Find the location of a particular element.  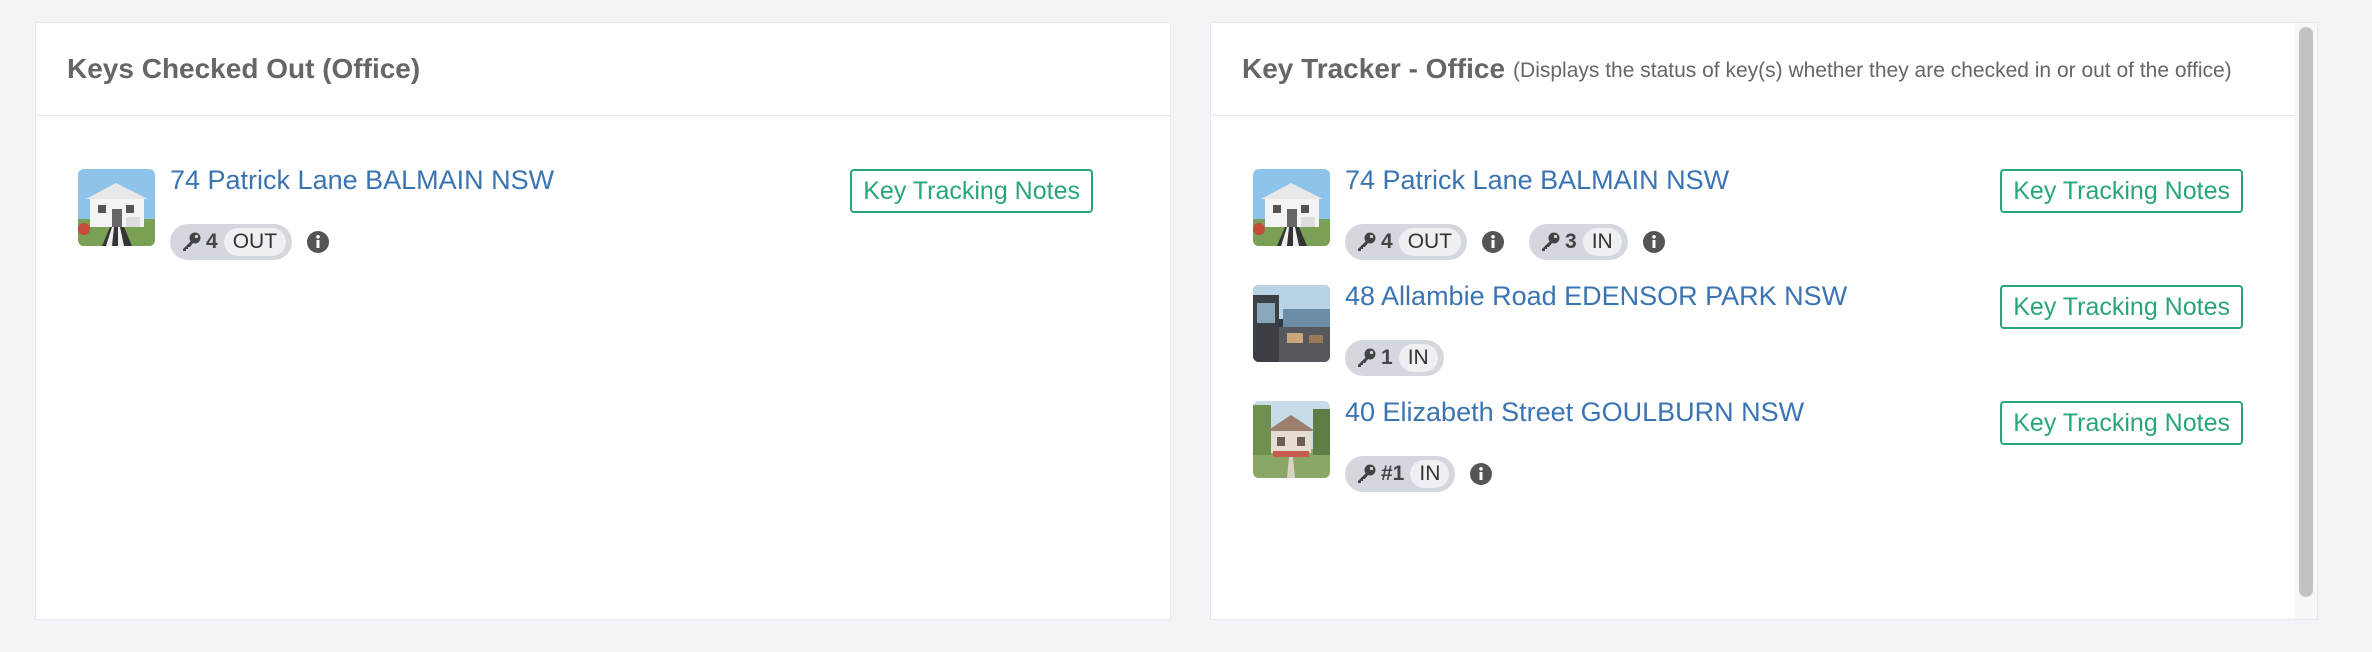

key-count-badge: 1 IN is located at coordinates (1394, 358).